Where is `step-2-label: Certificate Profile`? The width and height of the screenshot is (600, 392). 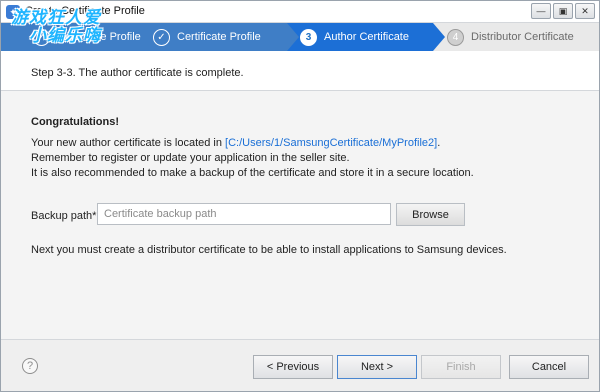
step-2-label: Certificate Profile is located at coordinates (219, 37).